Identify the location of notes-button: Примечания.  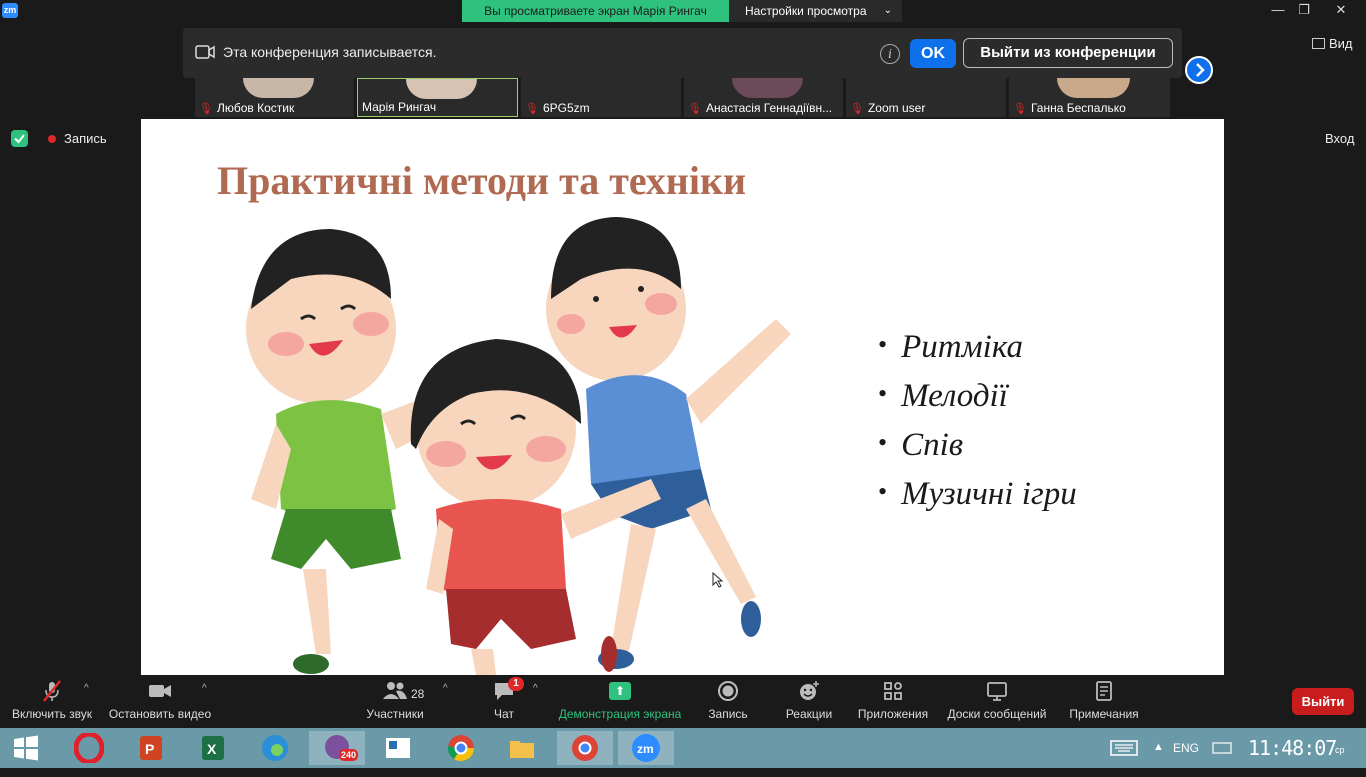
(1104, 700).